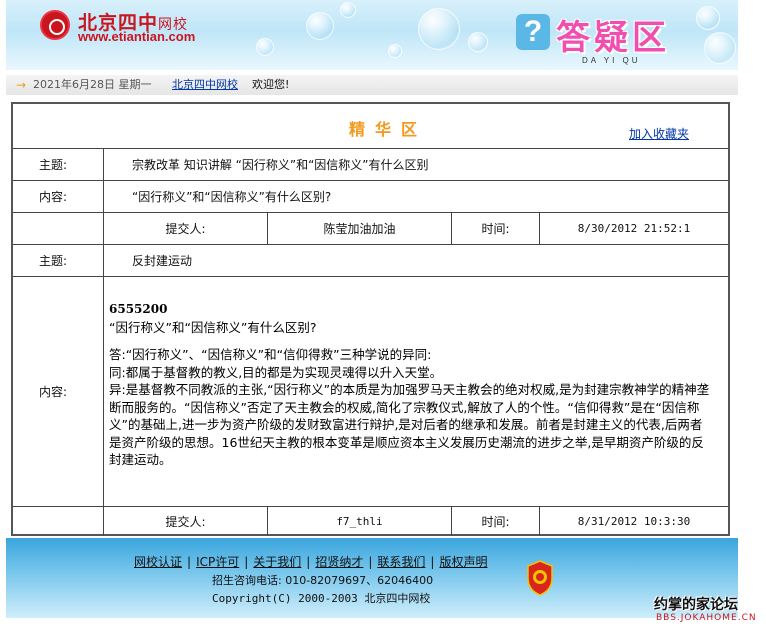  I want to click on reply-subject-row: 主题: 反封建运动, so click(370, 260).